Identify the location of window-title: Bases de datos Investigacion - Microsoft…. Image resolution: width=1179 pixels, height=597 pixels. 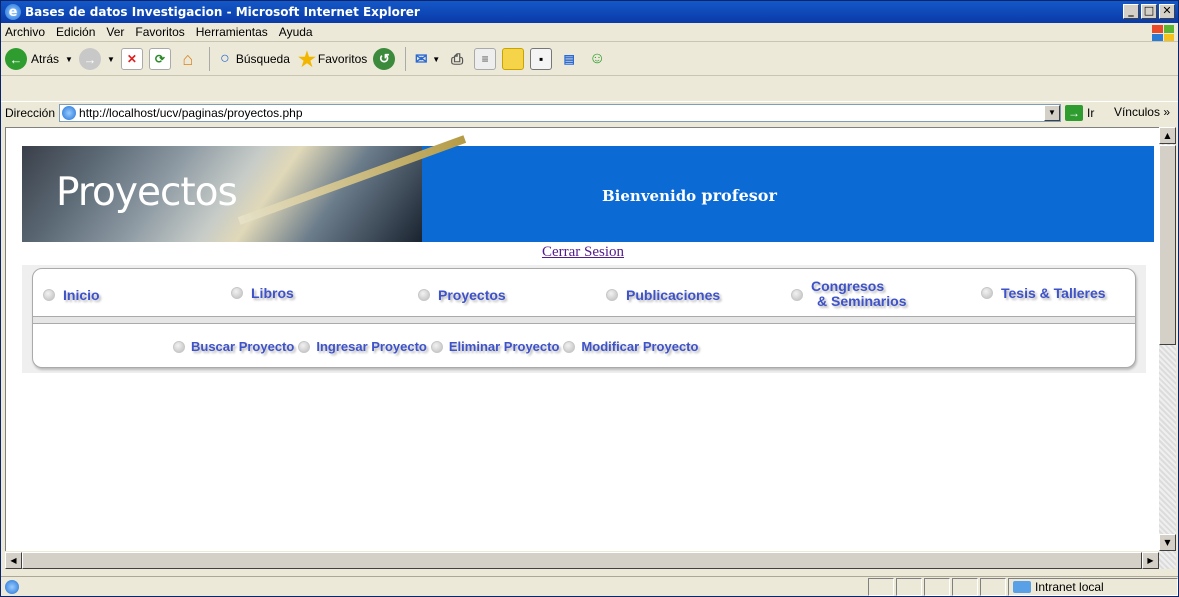
(222, 12).